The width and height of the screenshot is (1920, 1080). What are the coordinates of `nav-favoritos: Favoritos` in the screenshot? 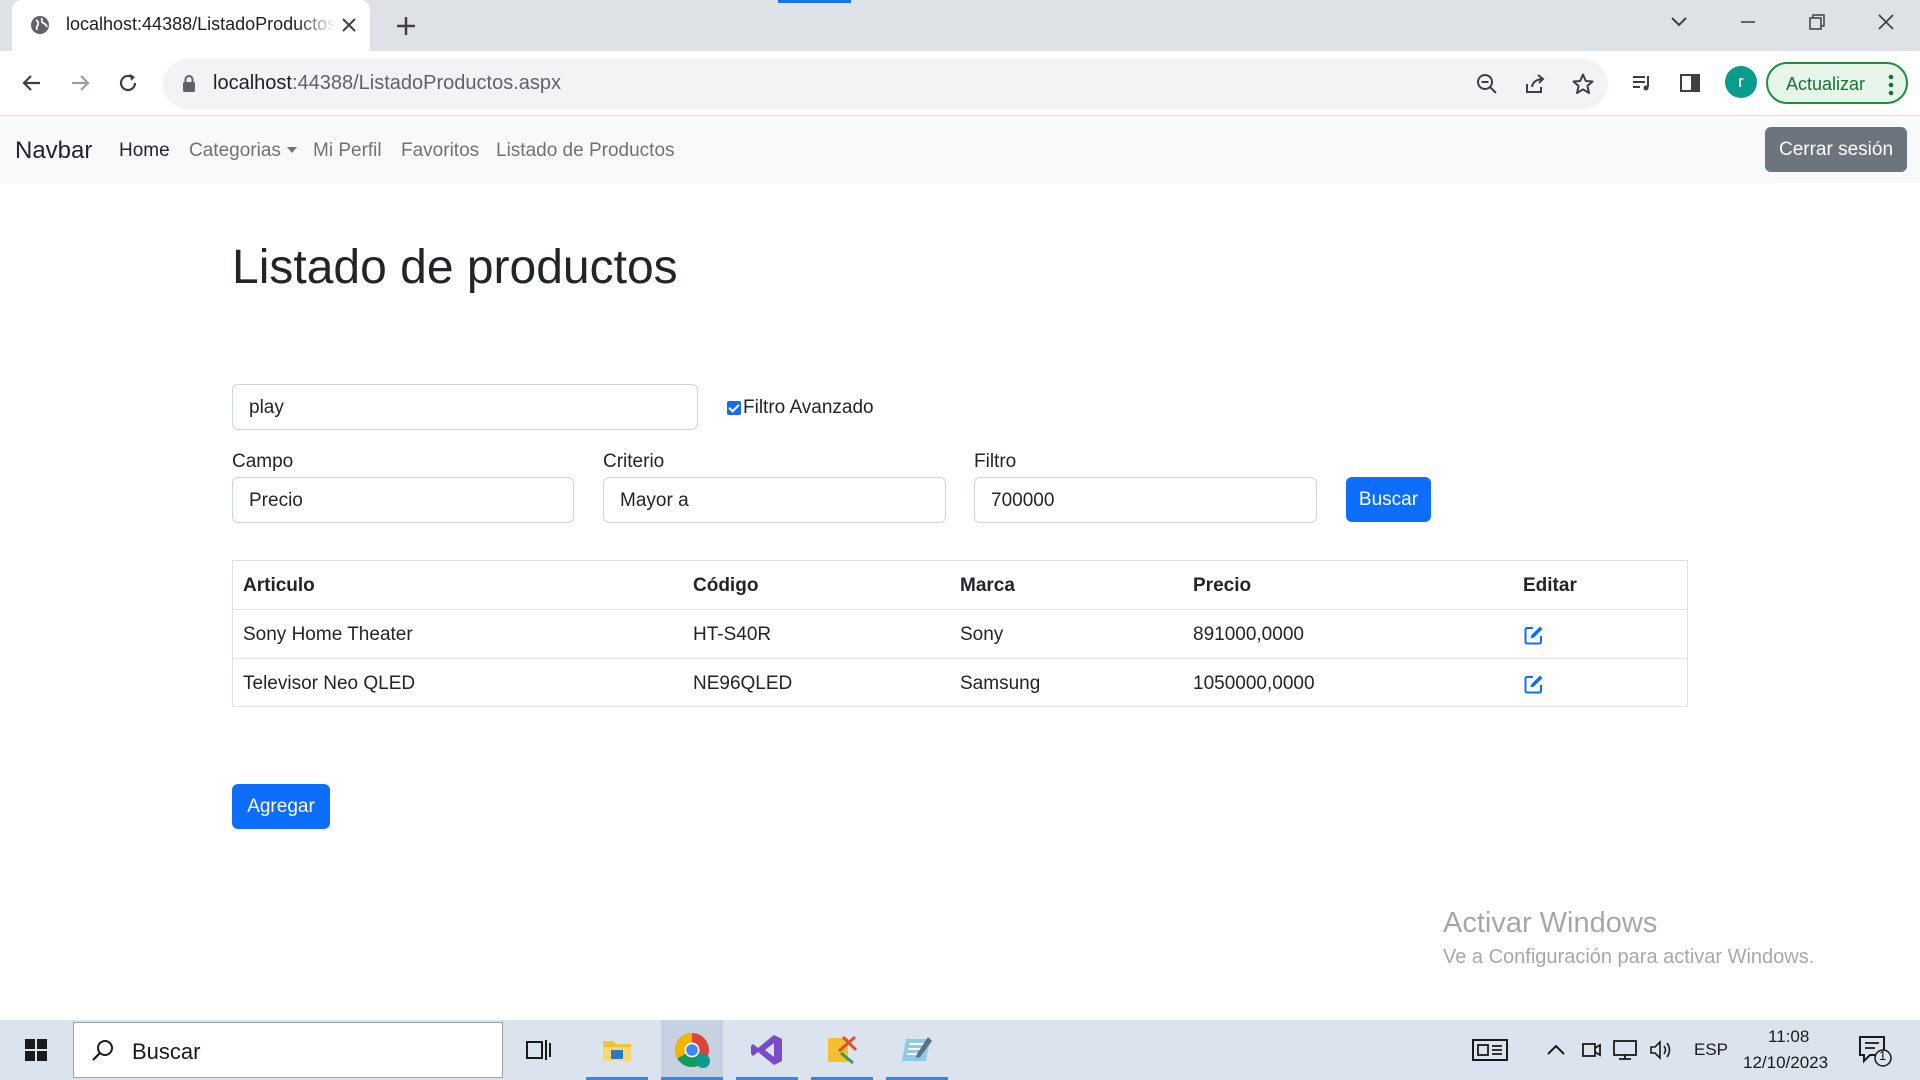 It's located at (440, 151).